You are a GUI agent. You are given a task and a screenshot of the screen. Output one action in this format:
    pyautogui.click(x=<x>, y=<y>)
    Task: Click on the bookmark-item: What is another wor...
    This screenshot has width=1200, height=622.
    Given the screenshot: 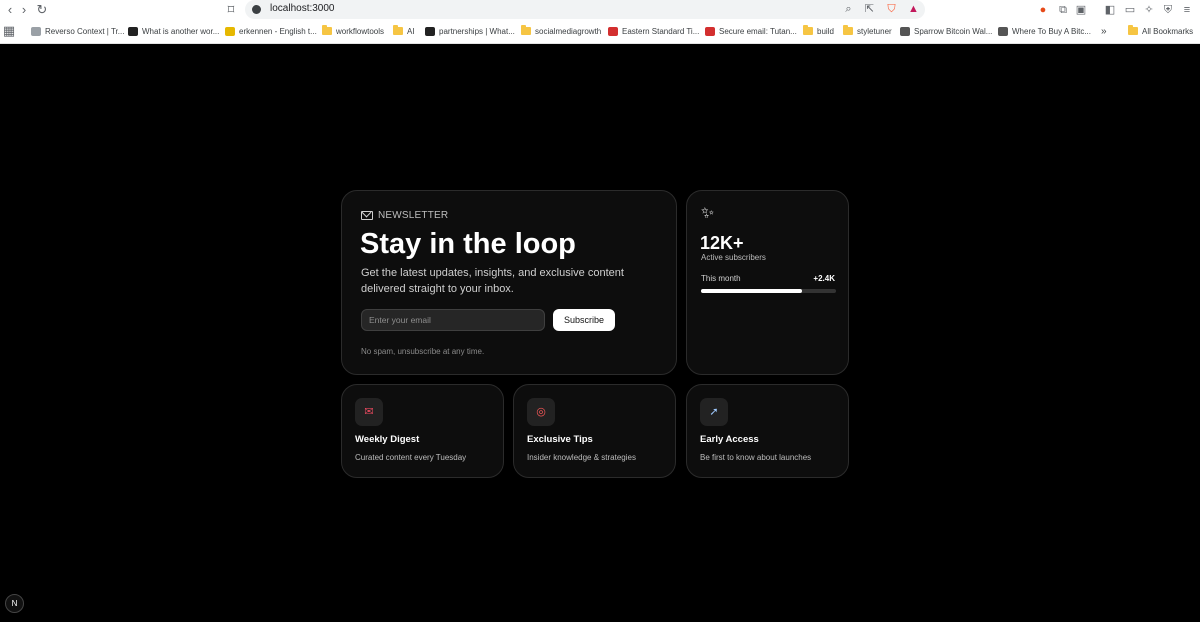 What is the action you would take?
    pyautogui.click(x=173, y=31)
    